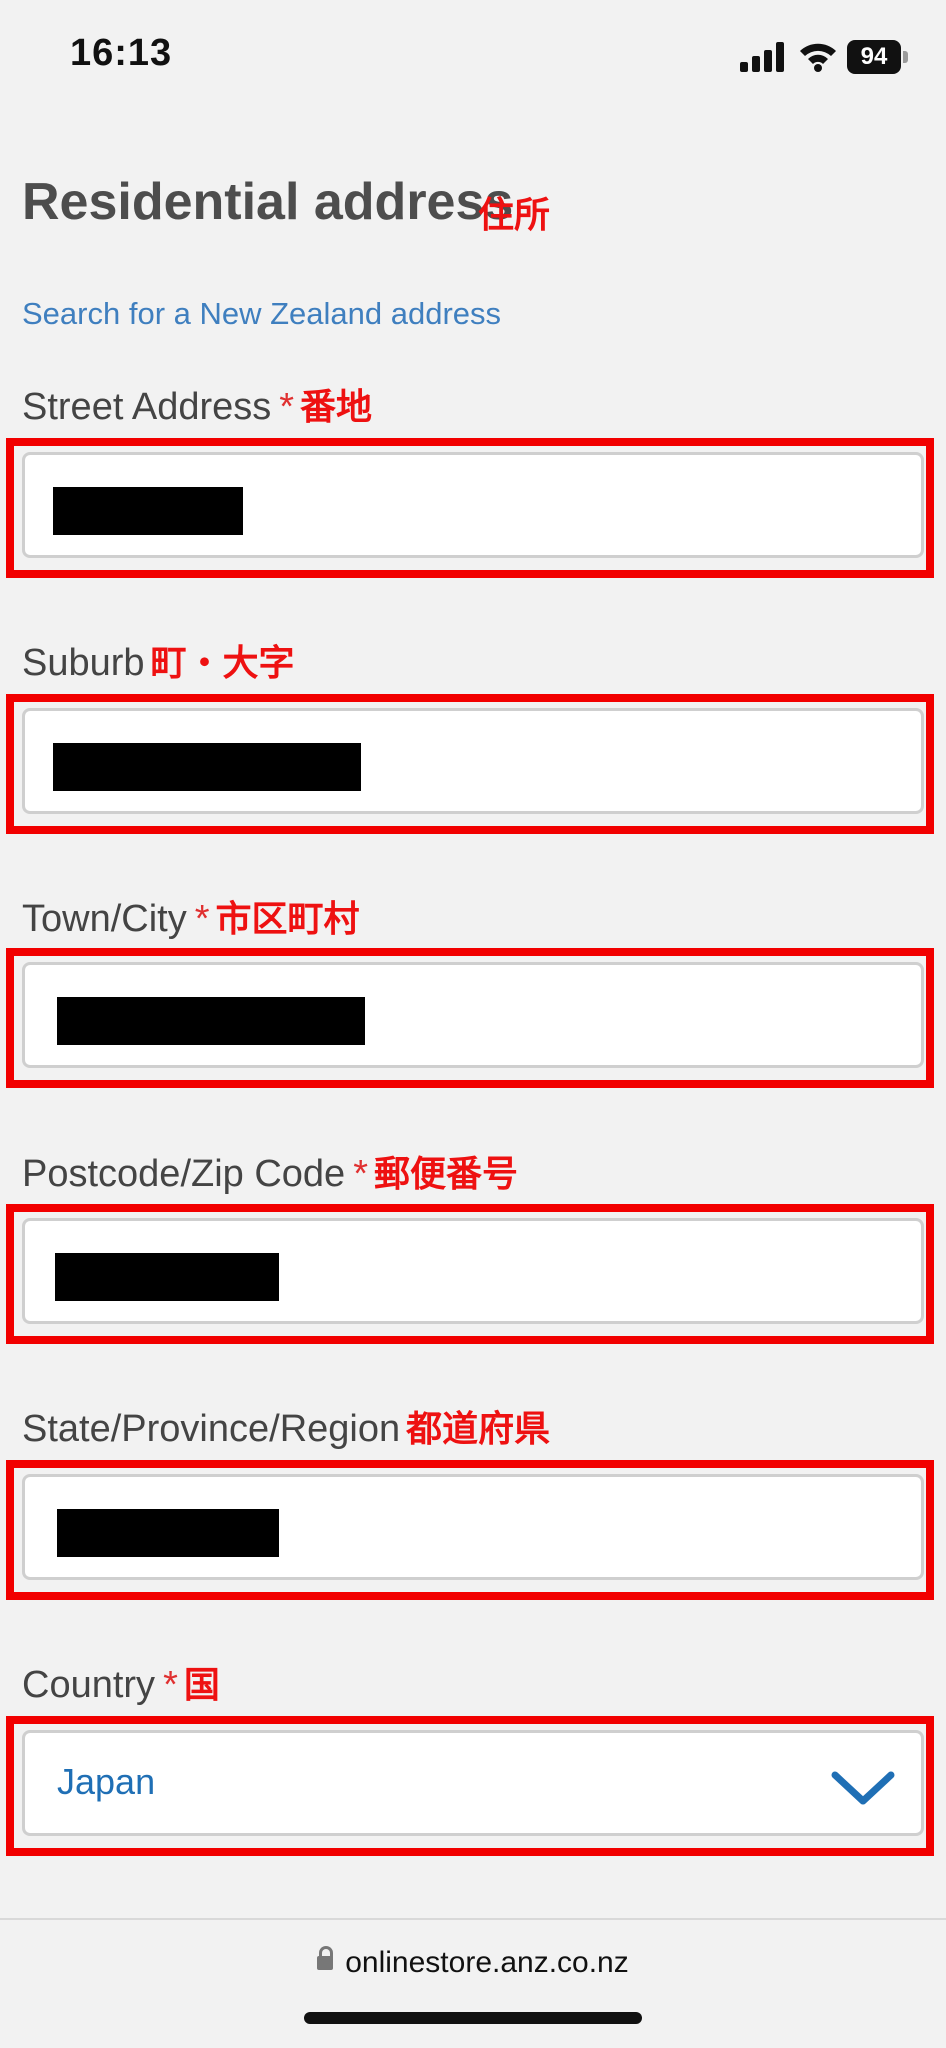 The image size is (946, 2048). I want to click on postcode-annotation: 郵便番号, so click(445, 1173).